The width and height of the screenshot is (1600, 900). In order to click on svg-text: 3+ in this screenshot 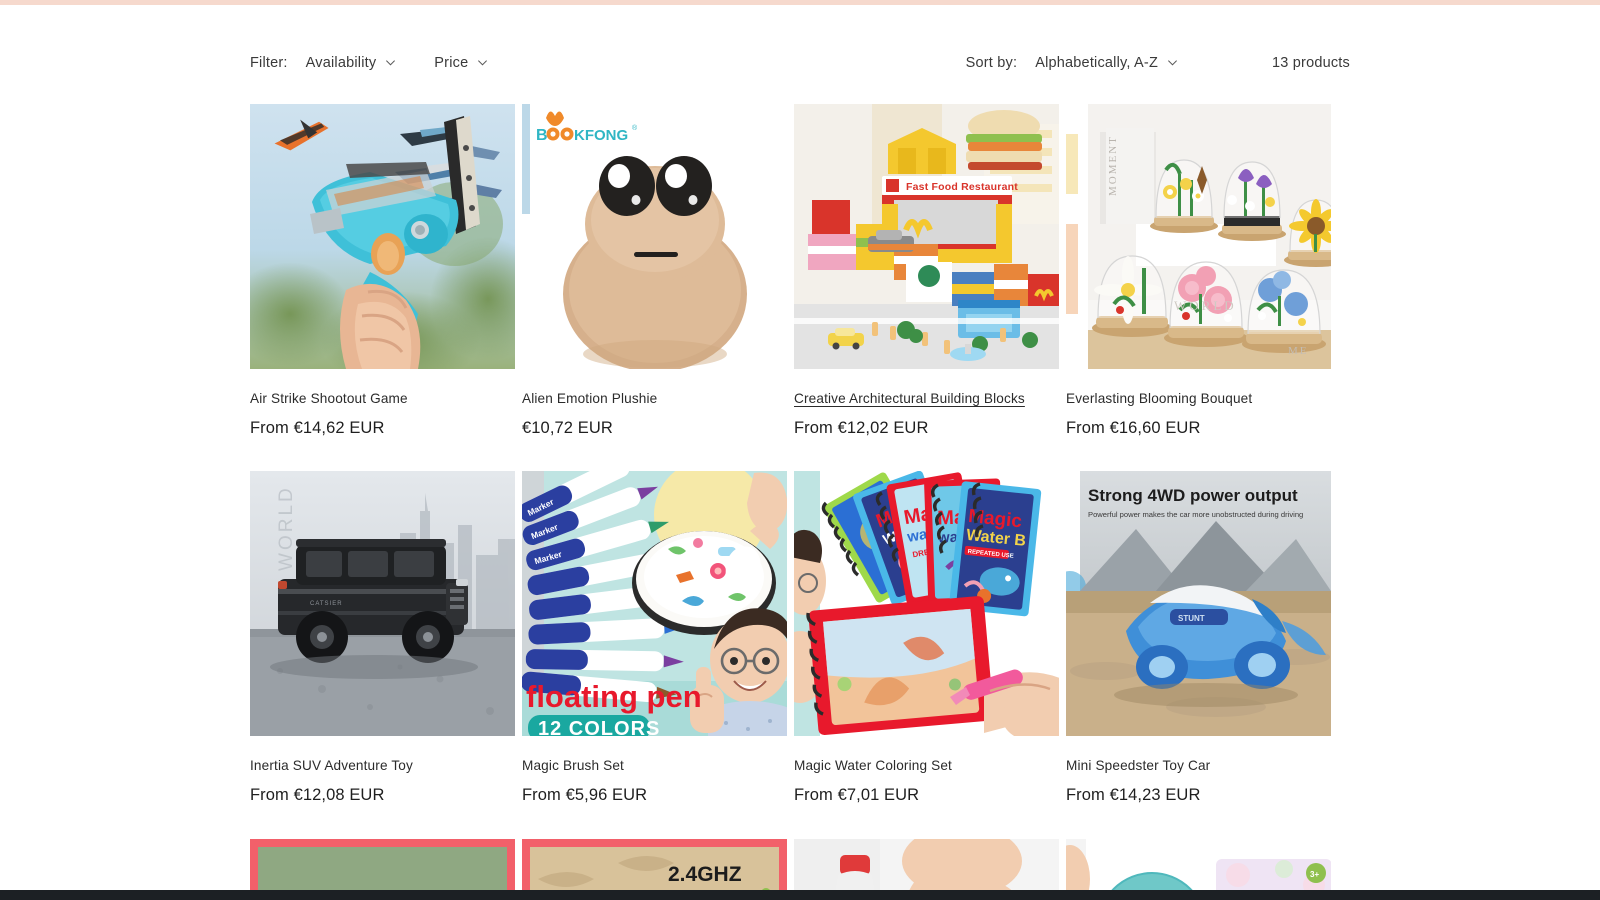, I will do `click(1314, 874)`.